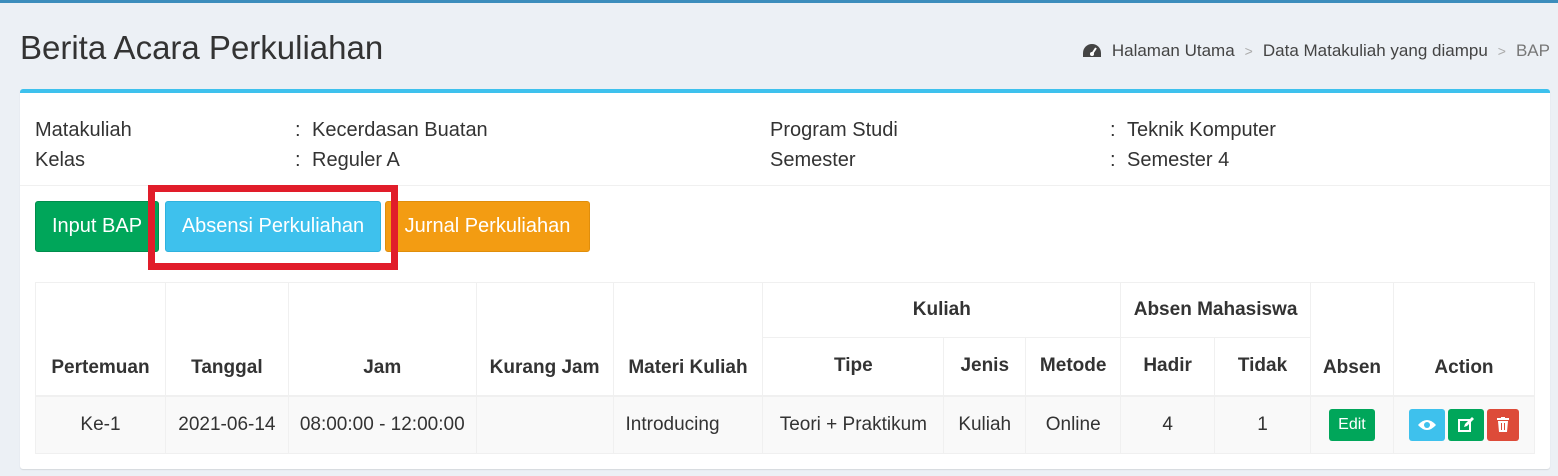 The width and height of the screenshot is (1558, 476). Describe the element at coordinates (356, 160) in the screenshot. I see `kelas-value: Reguler A` at that location.